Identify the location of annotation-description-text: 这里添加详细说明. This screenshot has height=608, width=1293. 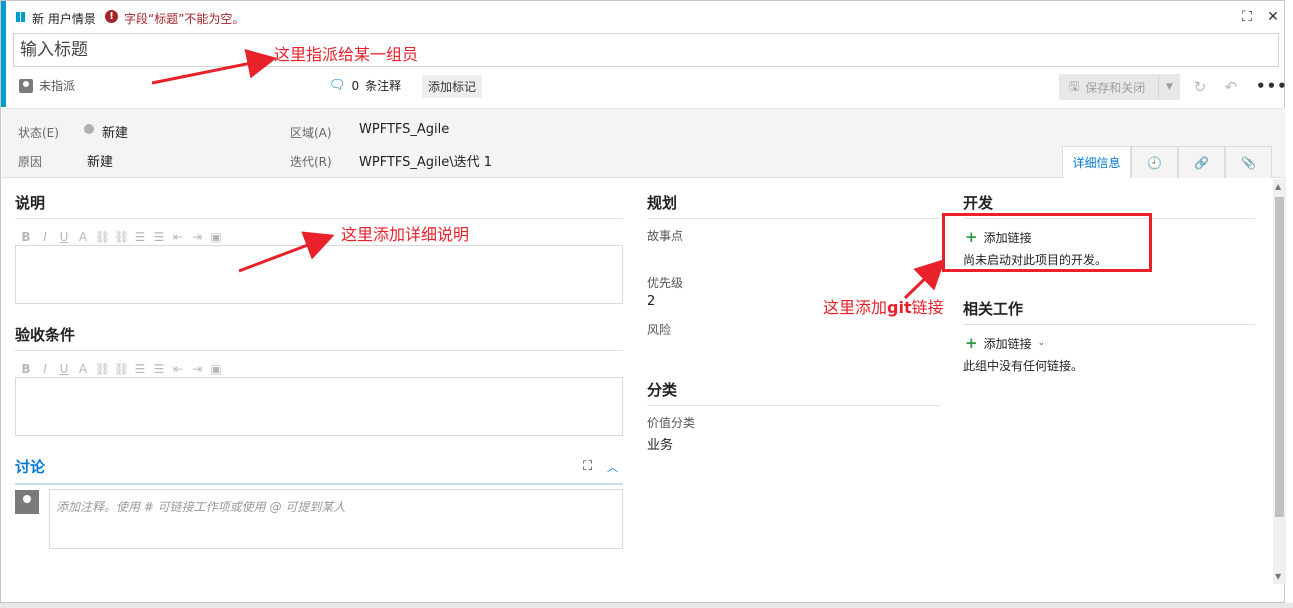
(405, 234).